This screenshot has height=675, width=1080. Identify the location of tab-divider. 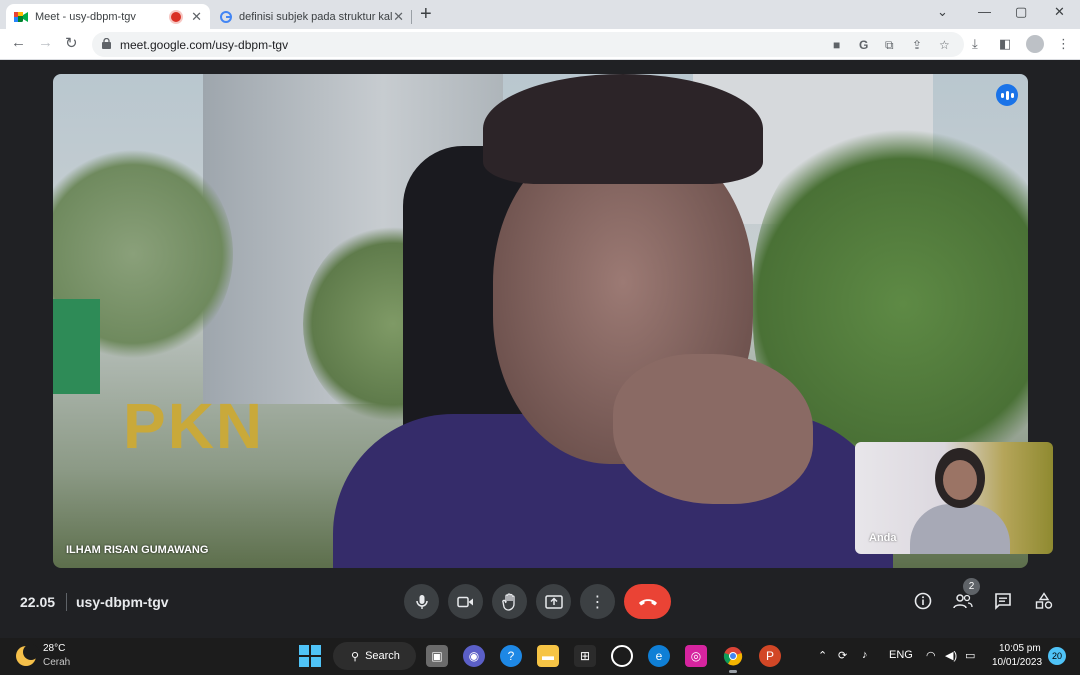
(411, 17).